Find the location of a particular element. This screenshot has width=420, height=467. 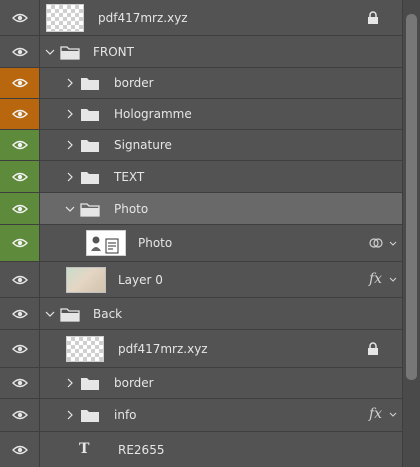

layer-row: info fx is located at coordinates (201, 415).